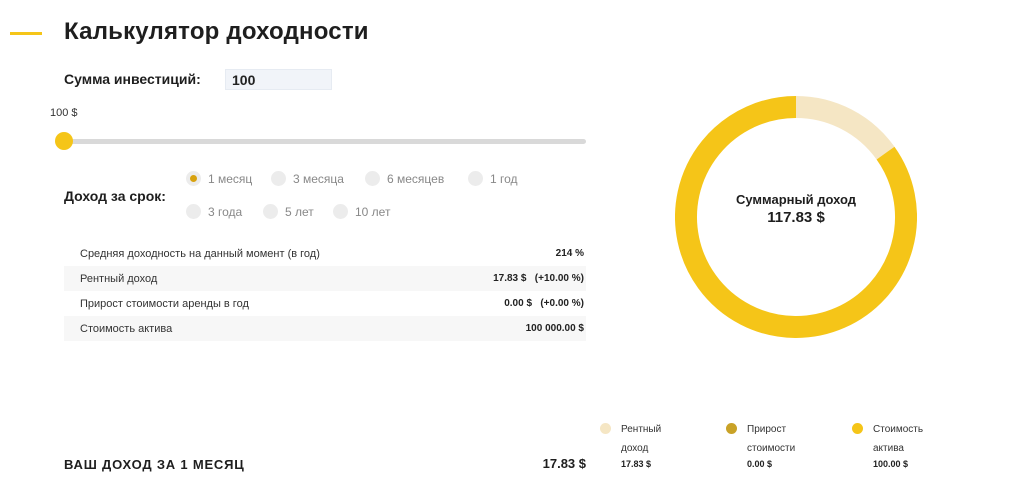 This screenshot has height=495, width=1024. What do you see at coordinates (569, 253) in the screenshot?
I see `stats-value: 214 %` at bounding box center [569, 253].